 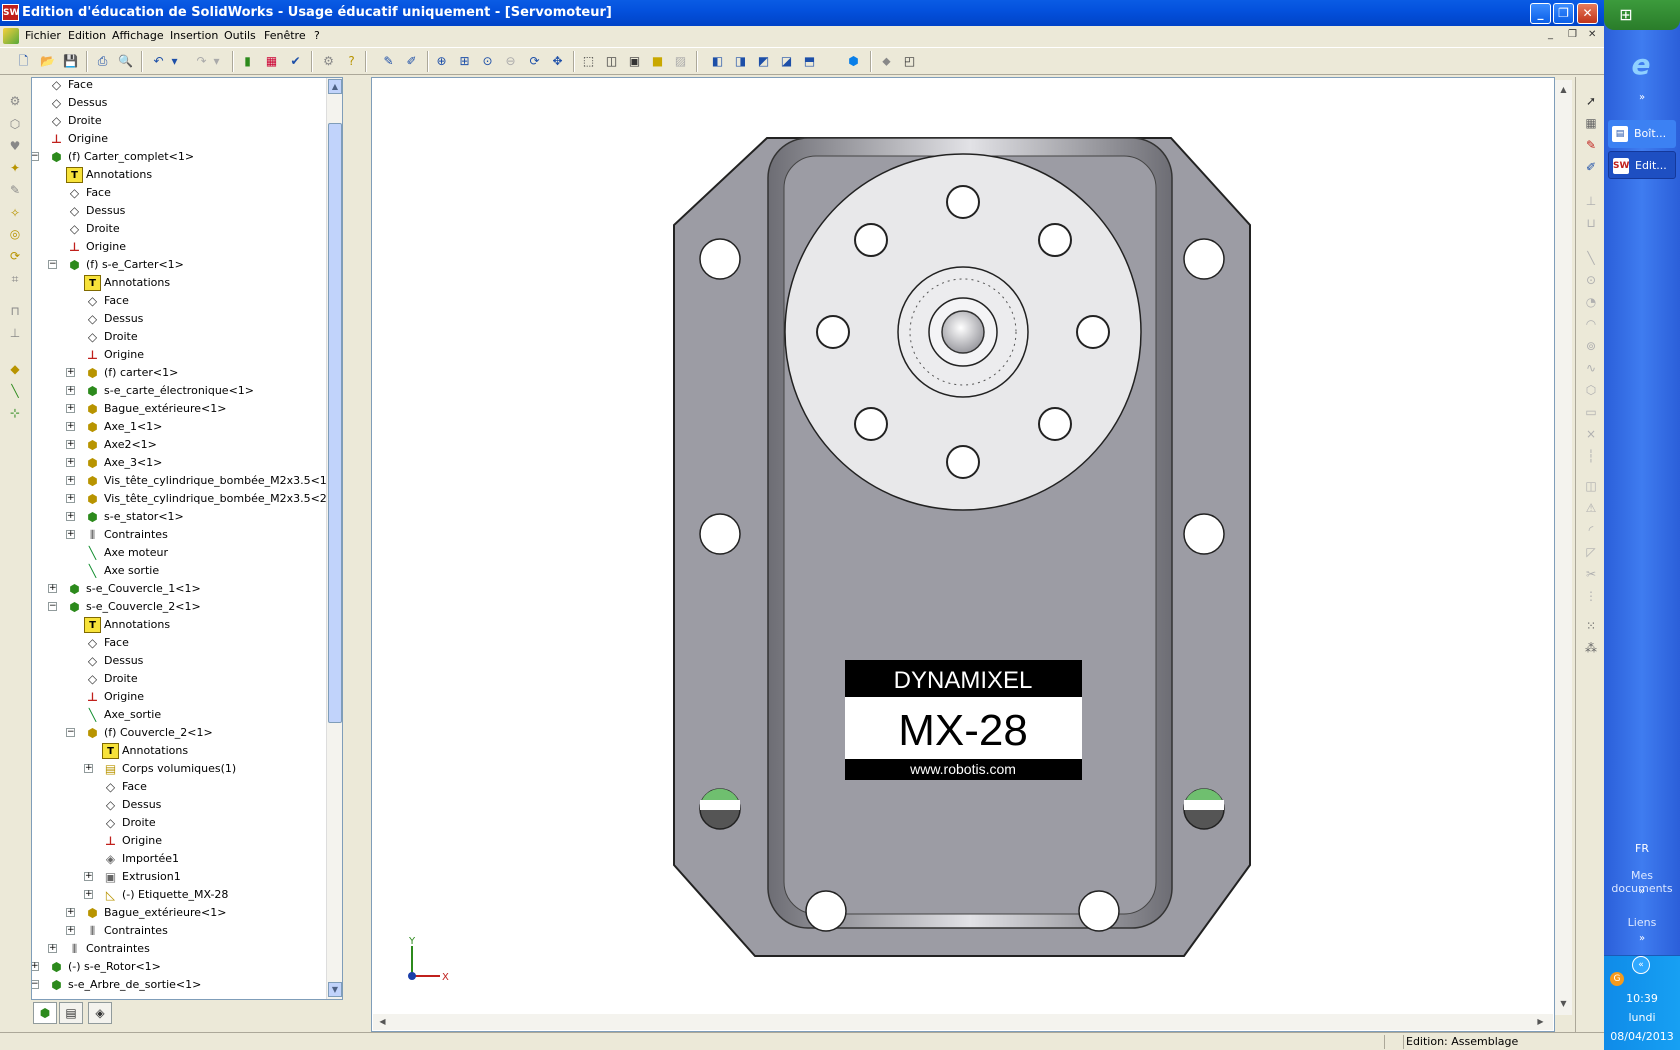 What do you see at coordinates (557, 61) in the screenshot?
I see `pan-icon: ✥` at bounding box center [557, 61].